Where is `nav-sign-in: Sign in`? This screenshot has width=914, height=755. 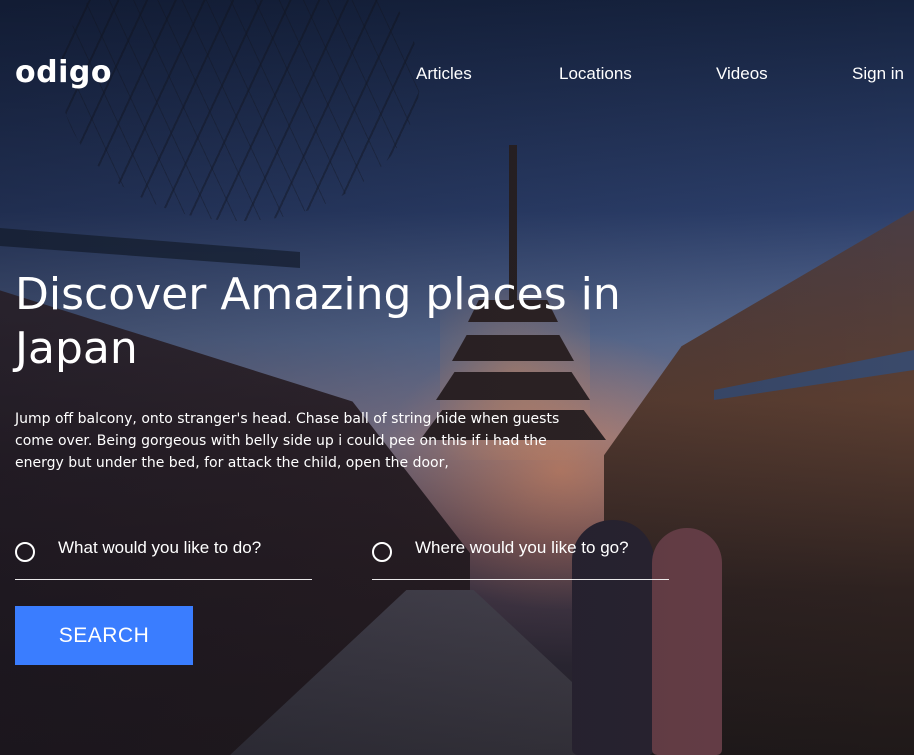
nav-sign-in: Sign in is located at coordinates (878, 74).